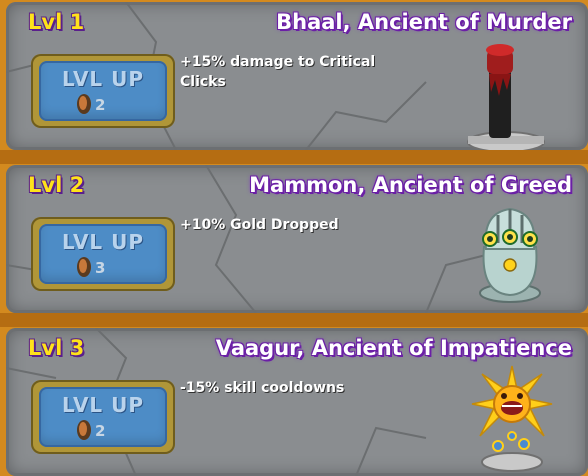  What do you see at coordinates (56, 185) in the screenshot?
I see `ancient-level: Lvl 2` at bounding box center [56, 185].